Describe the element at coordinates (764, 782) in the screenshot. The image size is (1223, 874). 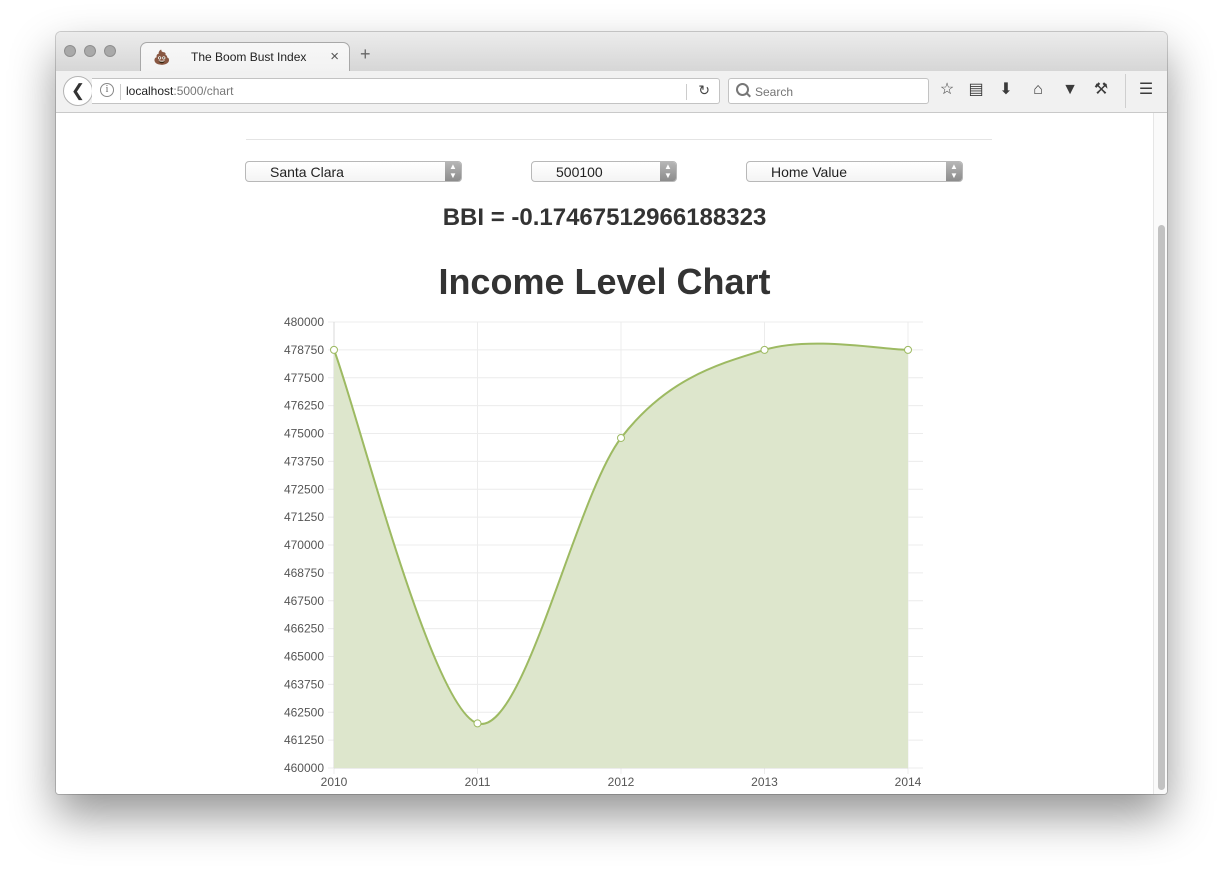
I see `x-tick-label: 2013` at that location.